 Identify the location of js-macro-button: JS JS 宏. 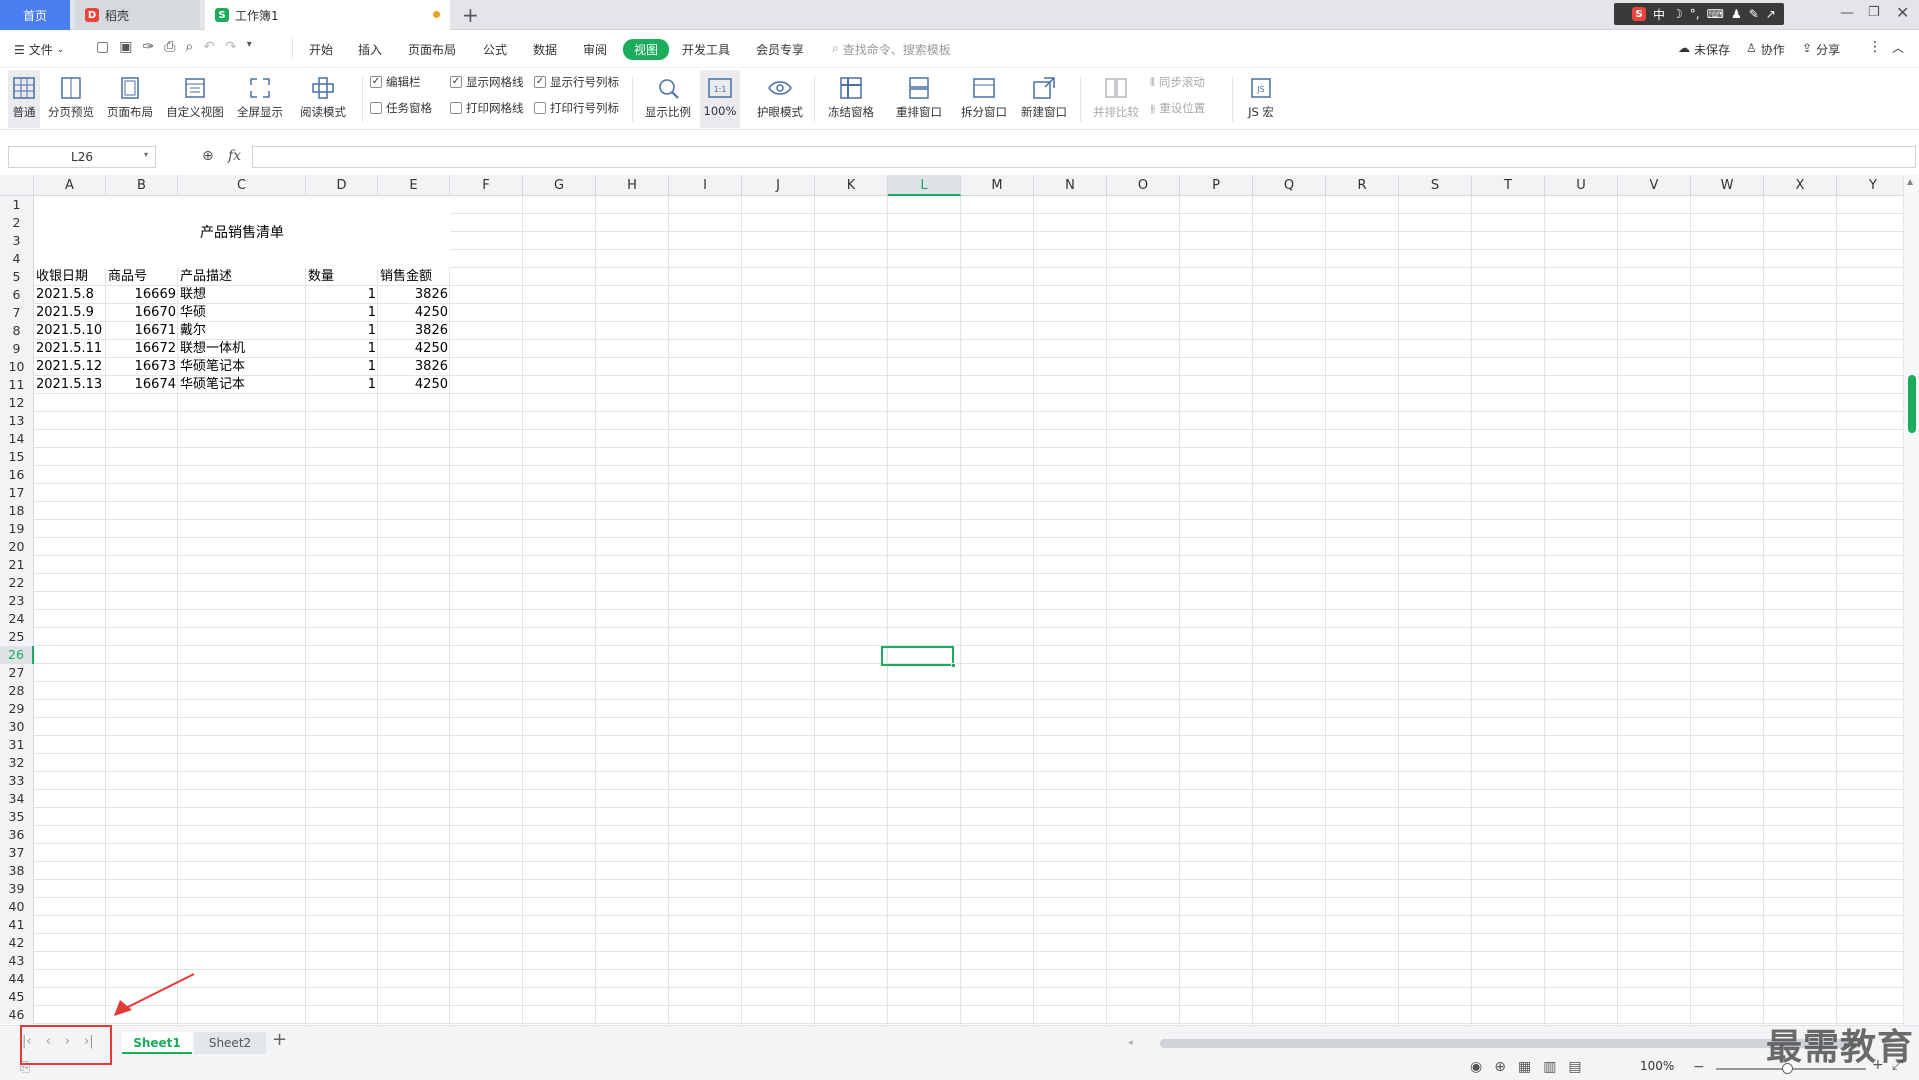
(1261, 99).